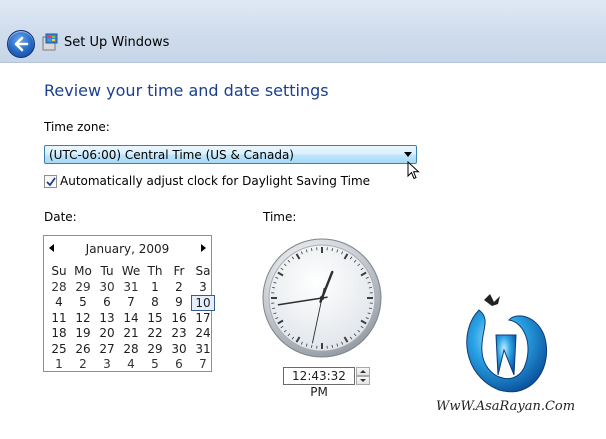 The image size is (606, 439). I want to click on spin-up-icon, so click(363, 371).